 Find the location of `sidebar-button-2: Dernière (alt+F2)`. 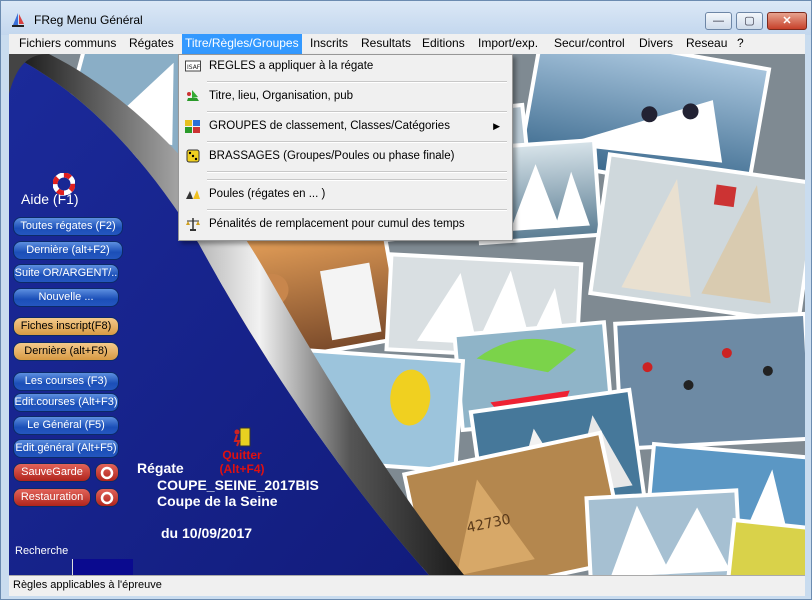

sidebar-button-2: Dernière (alt+F2) is located at coordinates (68, 250).